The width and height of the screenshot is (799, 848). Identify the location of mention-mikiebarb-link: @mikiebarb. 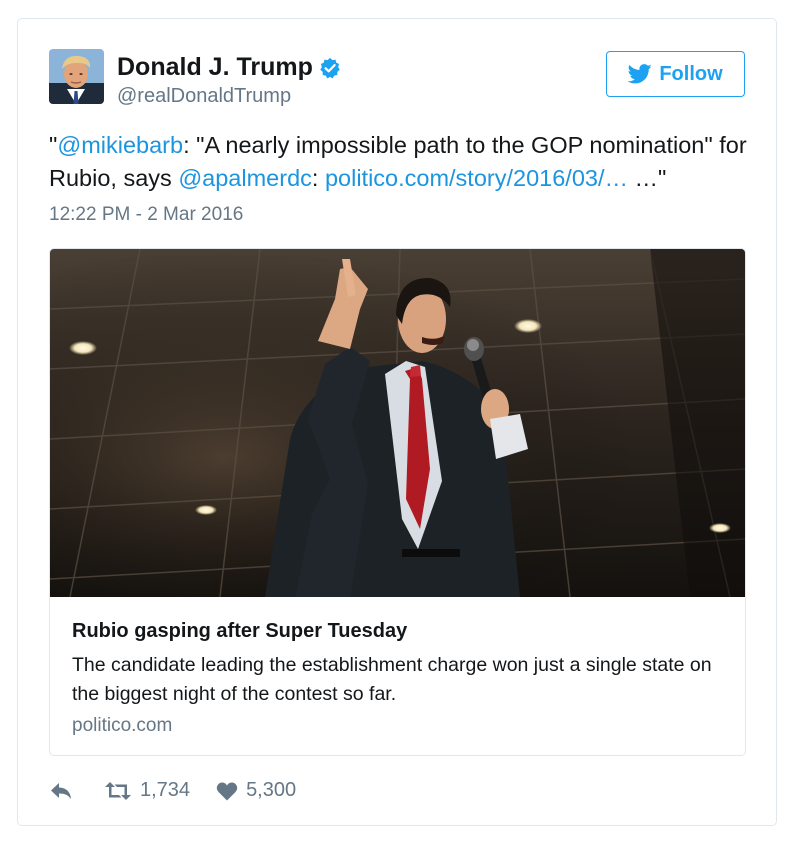
(120, 145).